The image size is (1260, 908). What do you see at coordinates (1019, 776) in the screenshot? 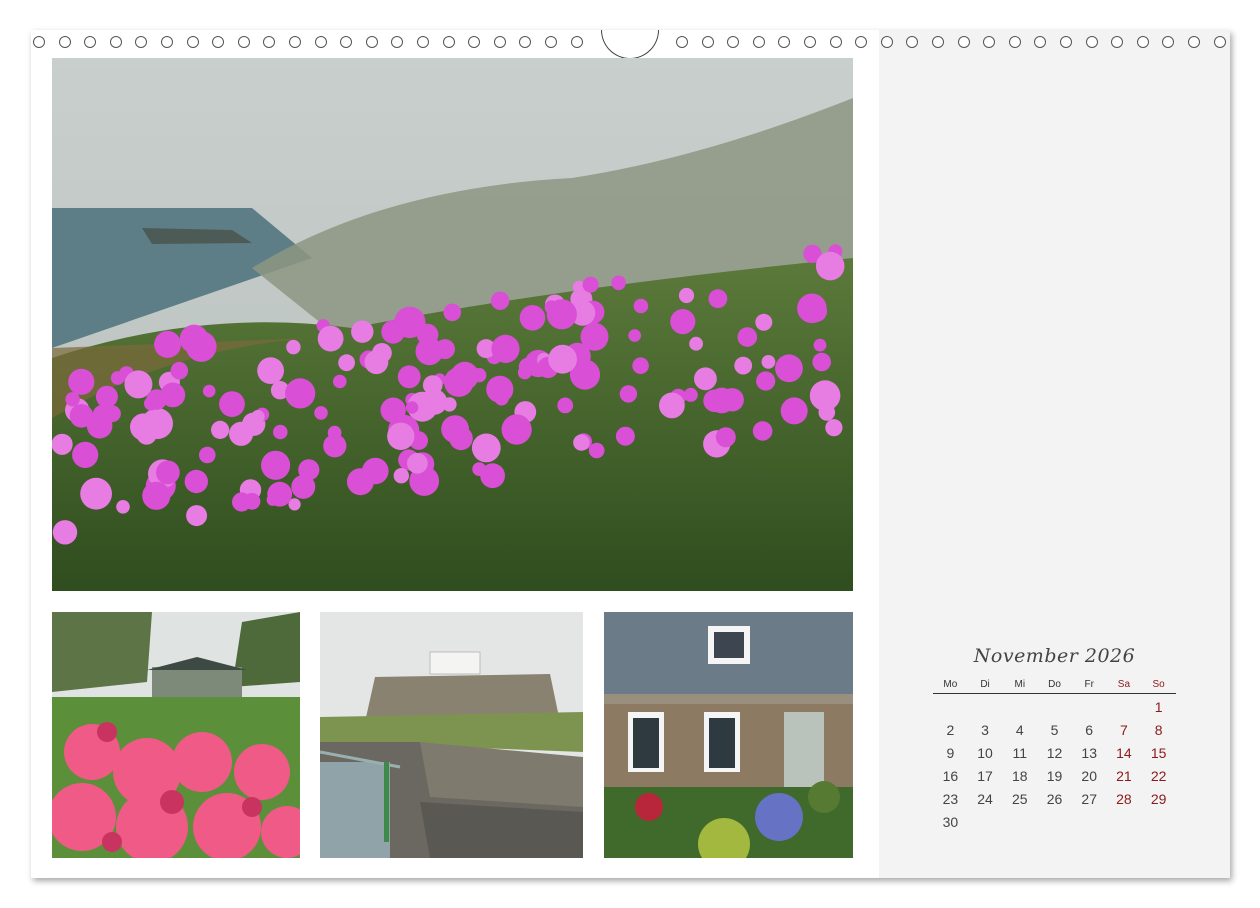
I see `day-cell: 18` at bounding box center [1019, 776].